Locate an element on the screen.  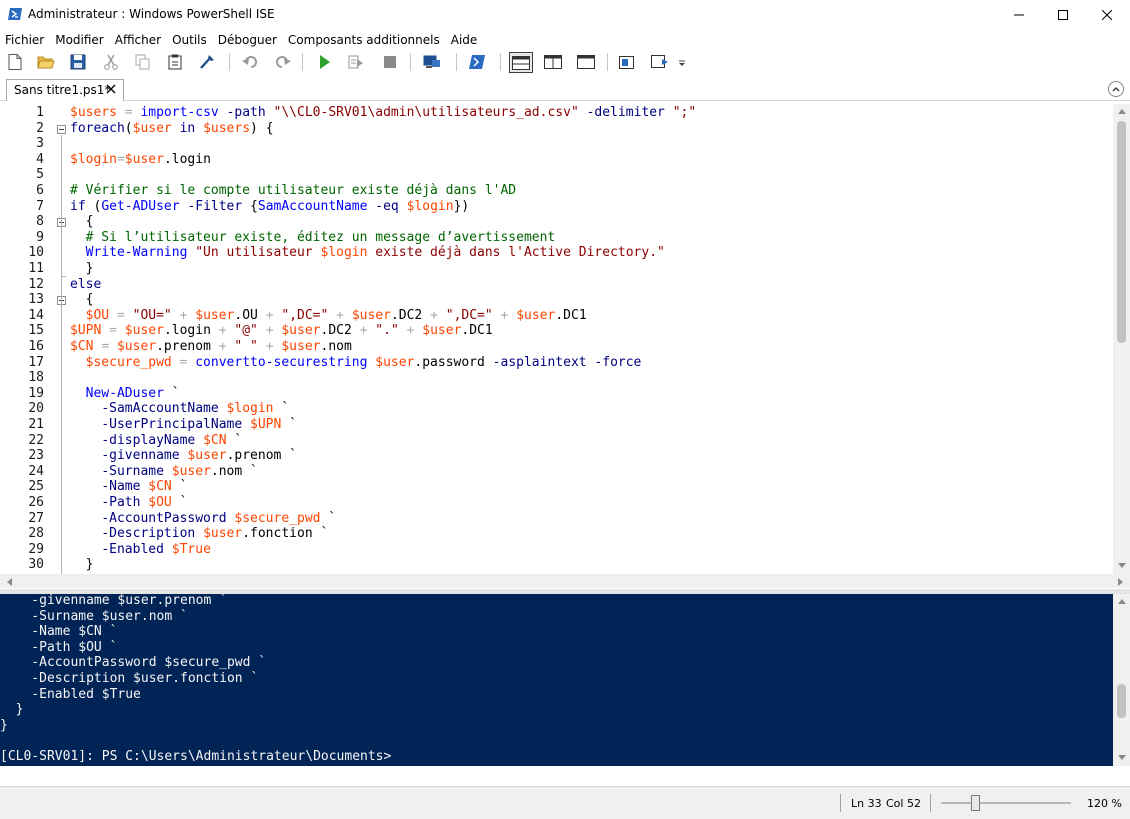
clear-console-button is located at coordinates (207, 62).